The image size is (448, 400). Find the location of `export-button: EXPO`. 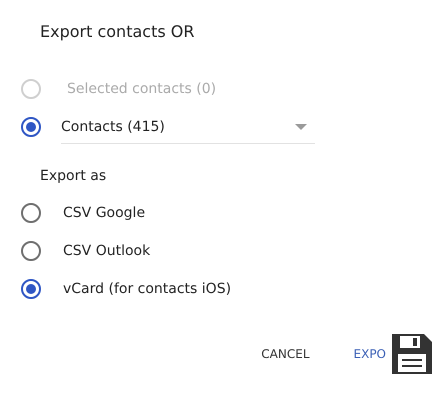

export-button: EXPO is located at coordinates (370, 354).